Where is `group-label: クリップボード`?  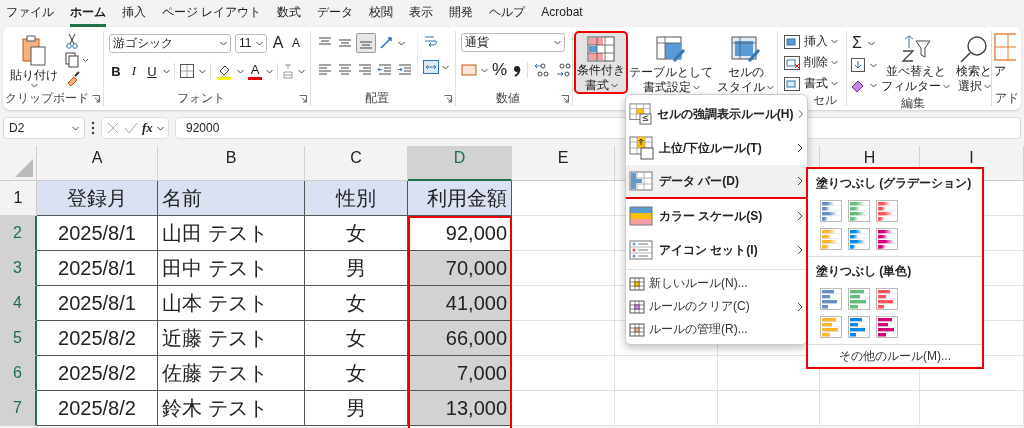
group-label: クリップボード is located at coordinates (47, 98).